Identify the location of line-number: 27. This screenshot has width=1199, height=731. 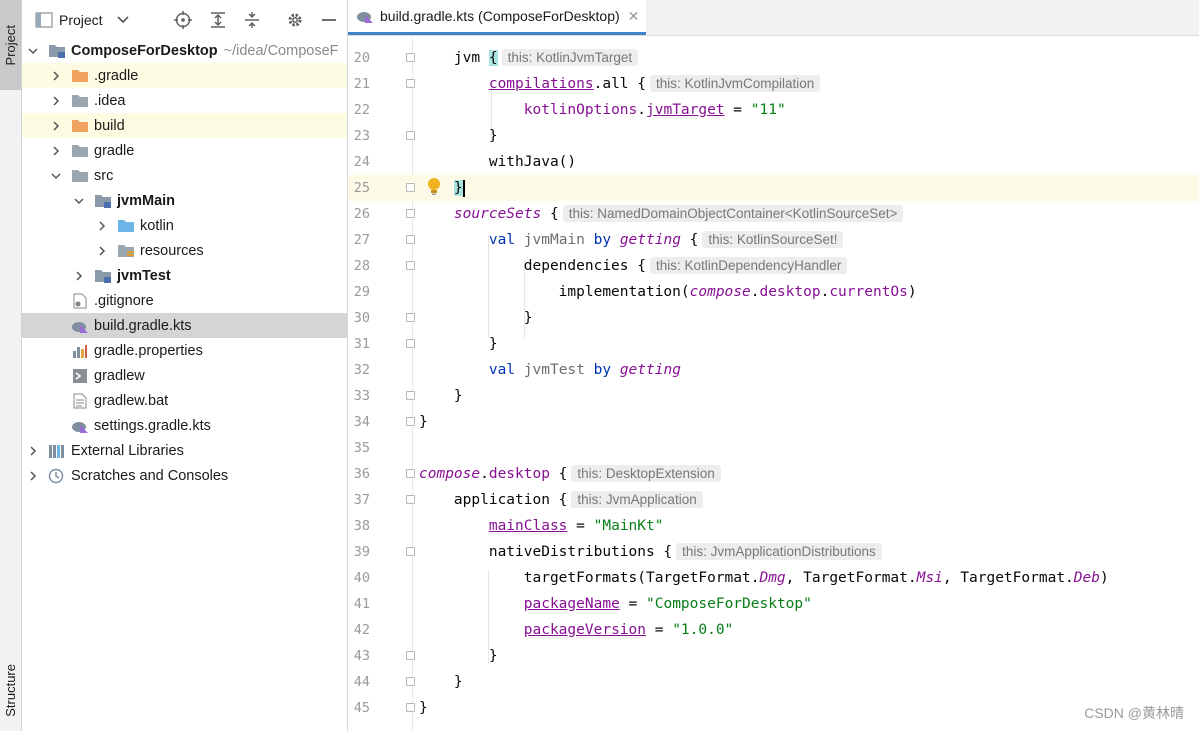
(361, 240).